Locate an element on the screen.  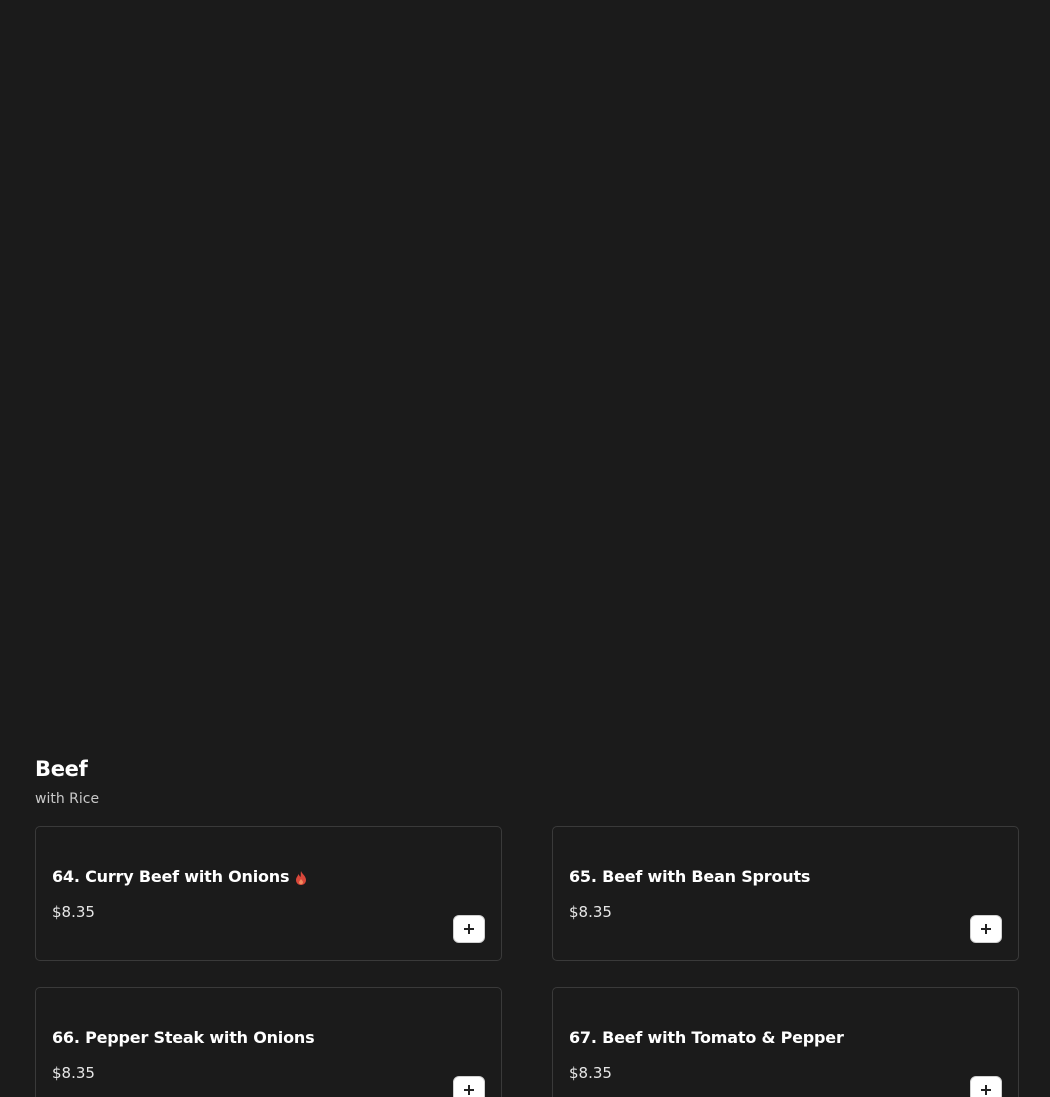
menu-item-name: 67. Beef with Tomato & Pepper is located at coordinates (706, 1037).